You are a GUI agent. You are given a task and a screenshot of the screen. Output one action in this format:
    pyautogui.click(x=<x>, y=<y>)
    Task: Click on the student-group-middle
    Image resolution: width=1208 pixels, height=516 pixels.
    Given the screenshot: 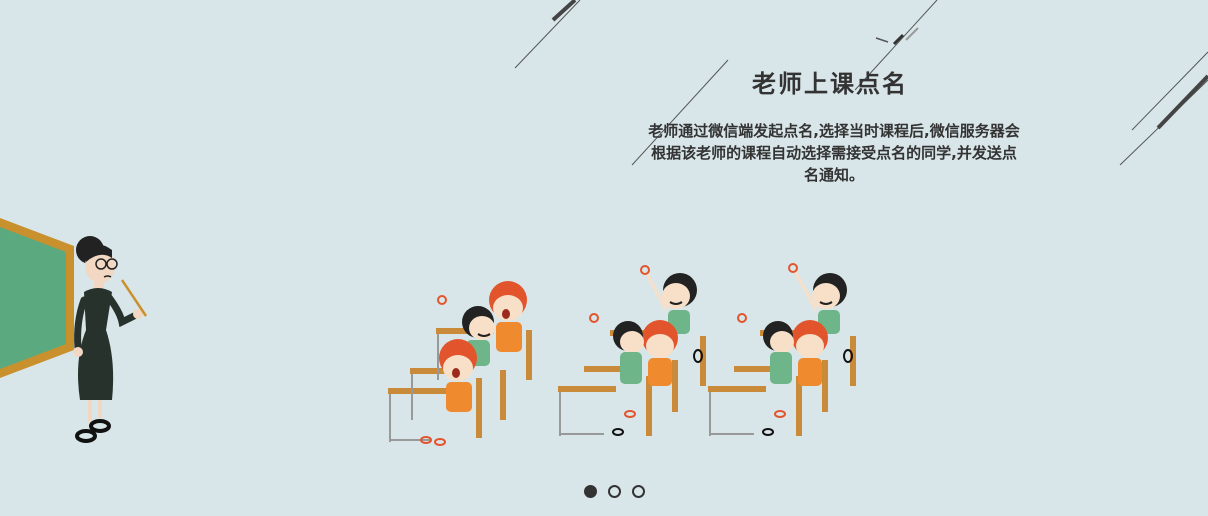 What is the action you would take?
    pyautogui.click(x=632, y=350)
    